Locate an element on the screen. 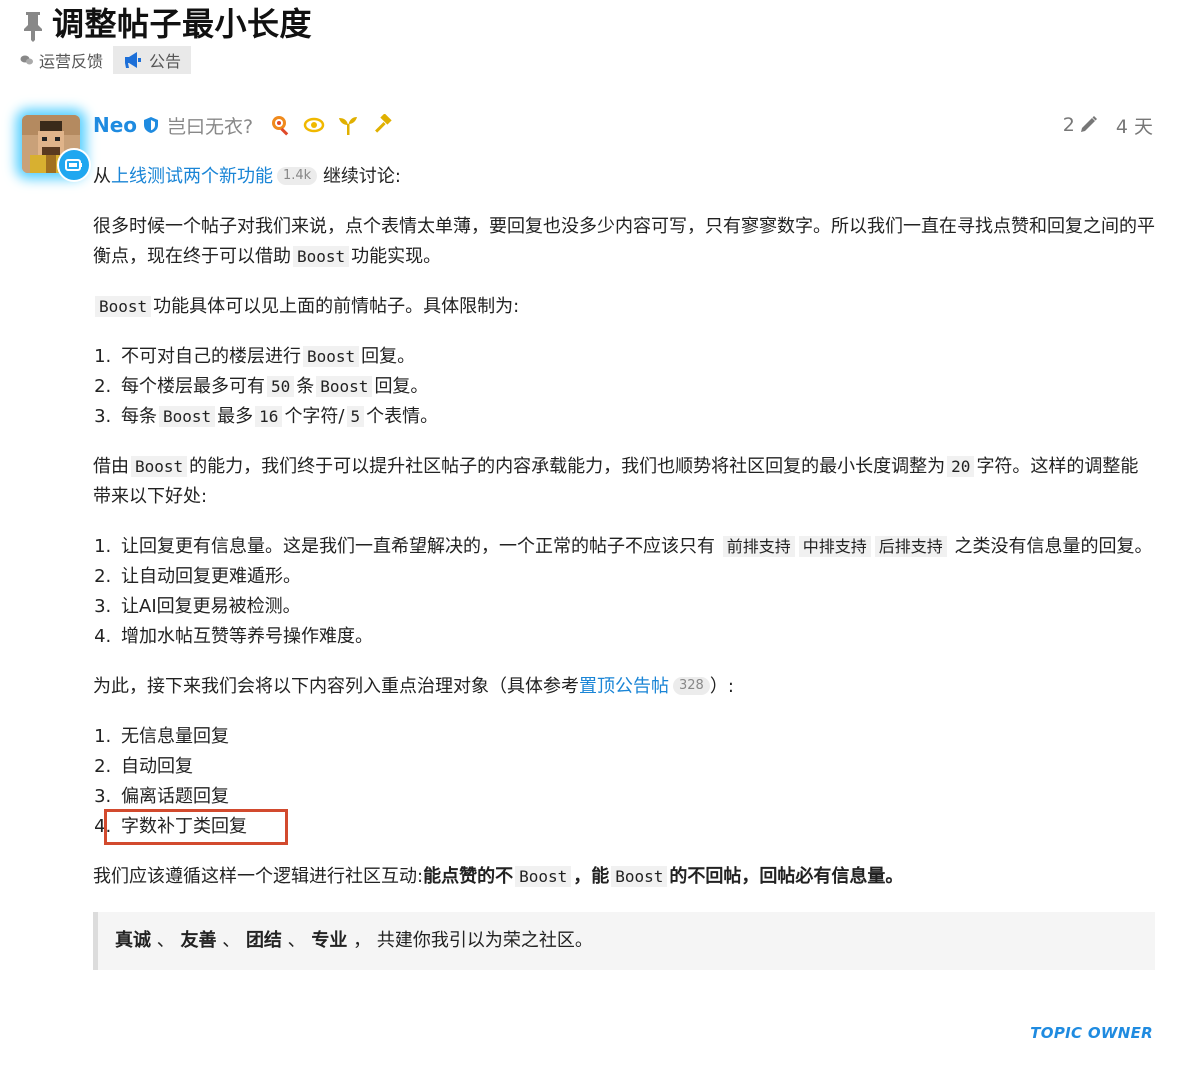  inline-code: 16 is located at coordinates (269, 416).